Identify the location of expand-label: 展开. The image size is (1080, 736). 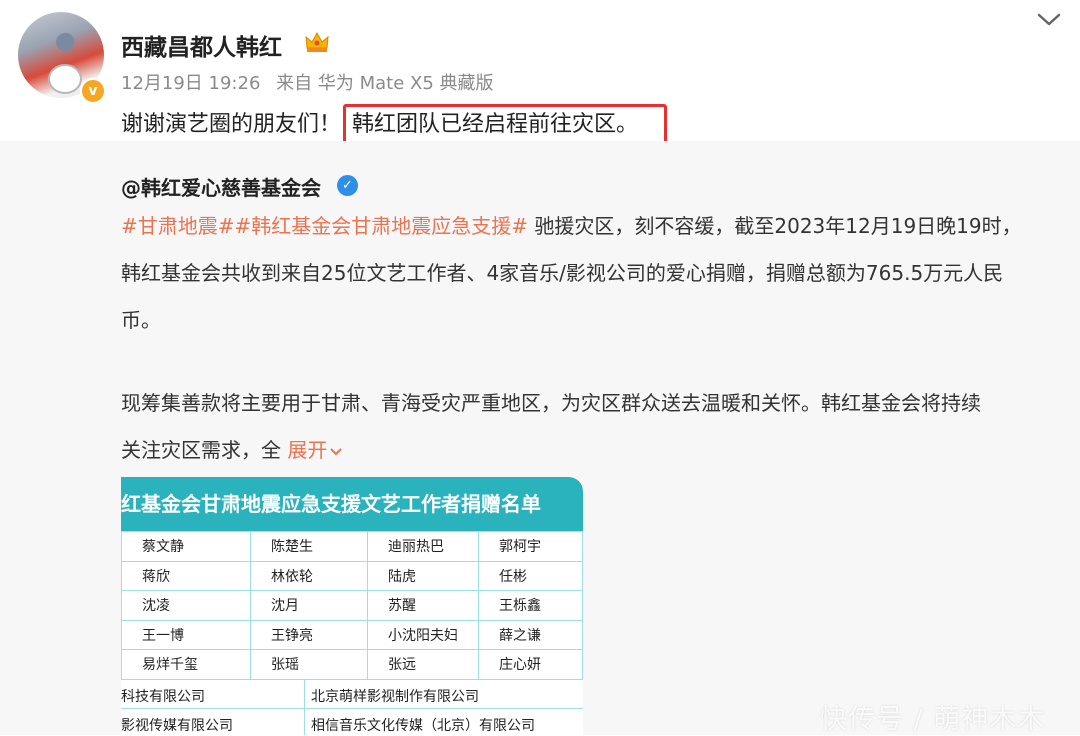
(307, 450).